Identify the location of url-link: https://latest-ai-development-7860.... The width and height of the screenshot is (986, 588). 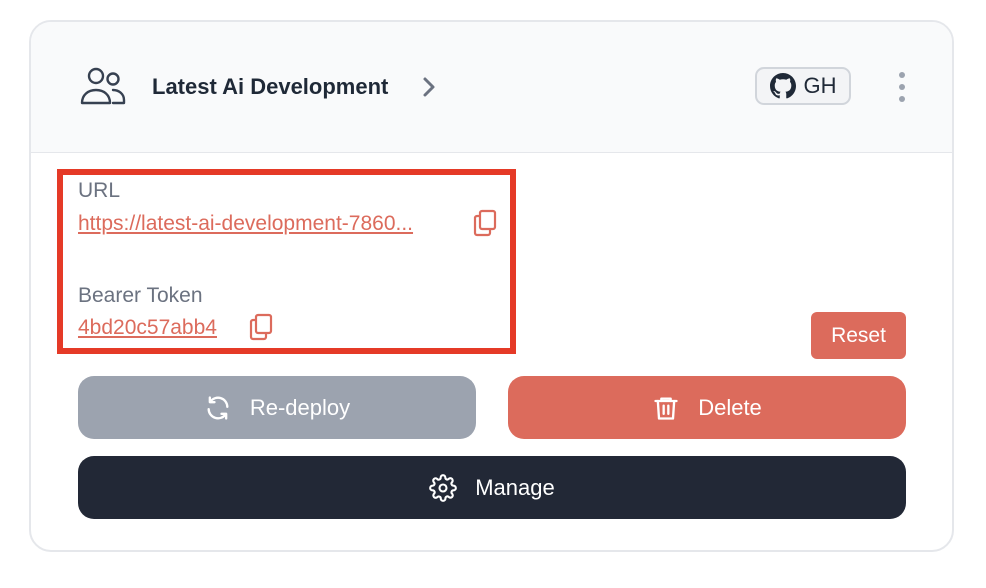
(245, 224).